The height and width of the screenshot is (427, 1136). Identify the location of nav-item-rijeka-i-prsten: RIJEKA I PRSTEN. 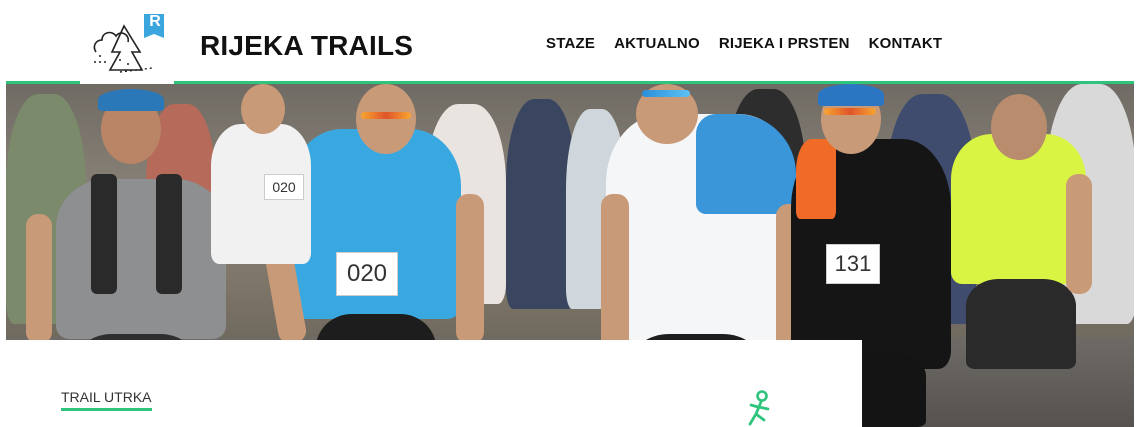
(784, 43).